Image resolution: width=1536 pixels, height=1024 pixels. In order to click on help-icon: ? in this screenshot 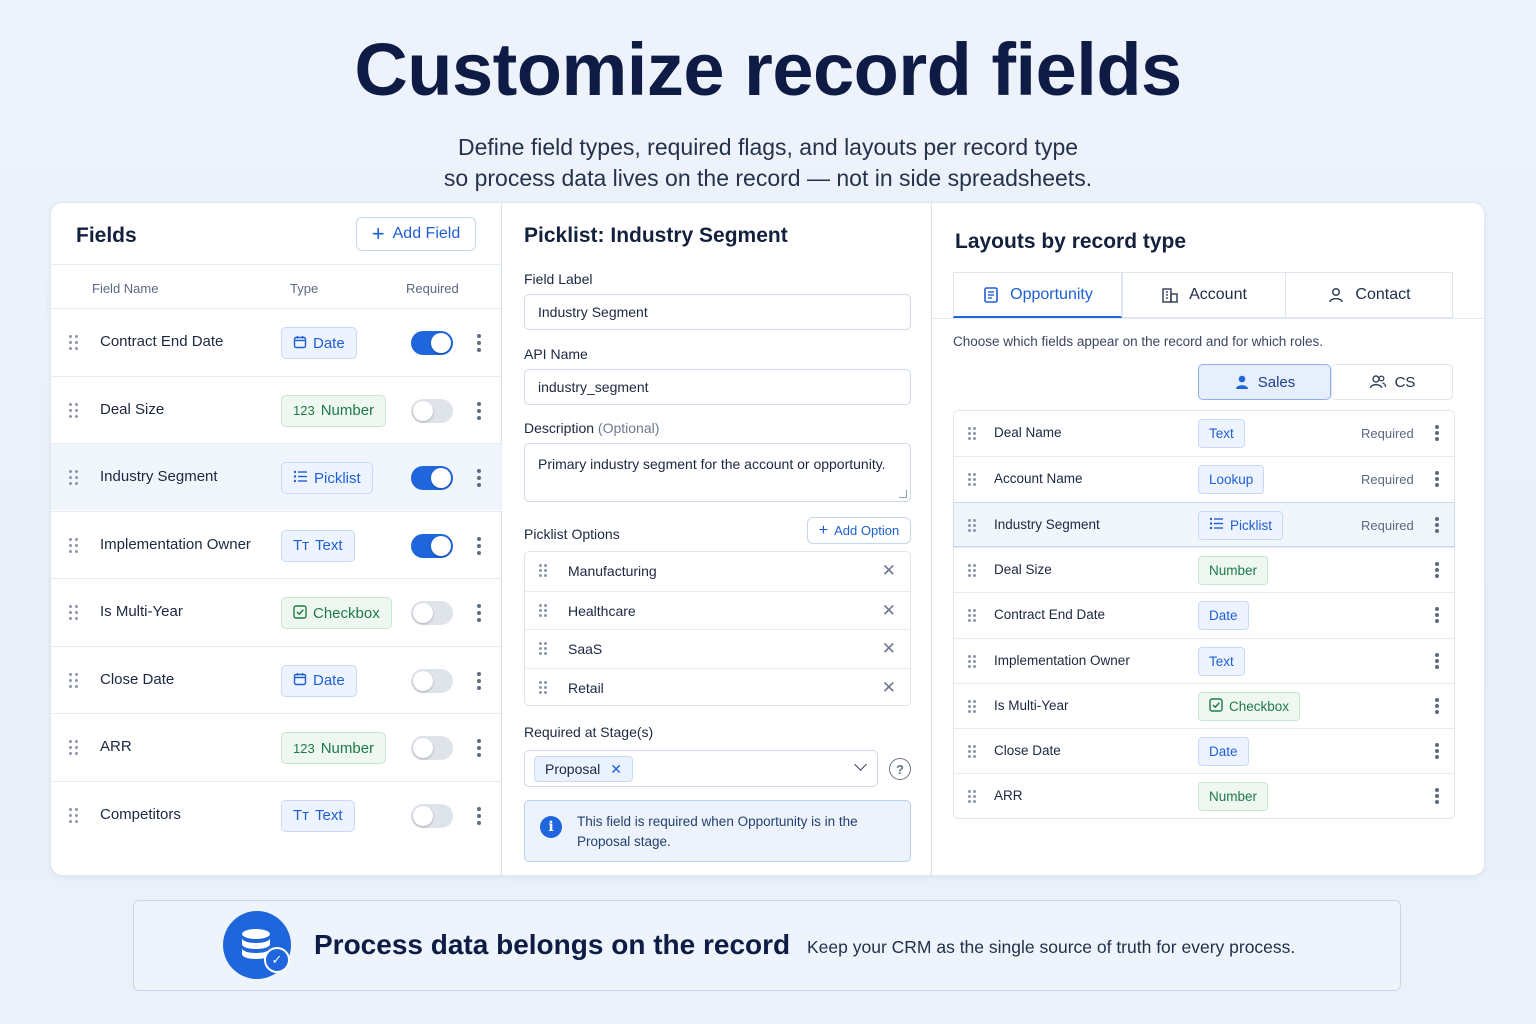, I will do `click(900, 769)`.